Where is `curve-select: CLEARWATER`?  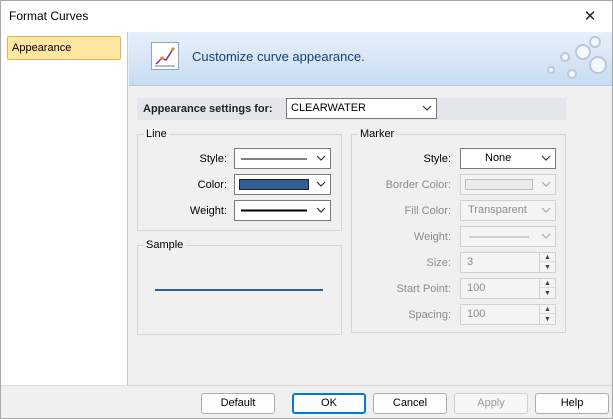
curve-select: CLEARWATER is located at coordinates (361, 108).